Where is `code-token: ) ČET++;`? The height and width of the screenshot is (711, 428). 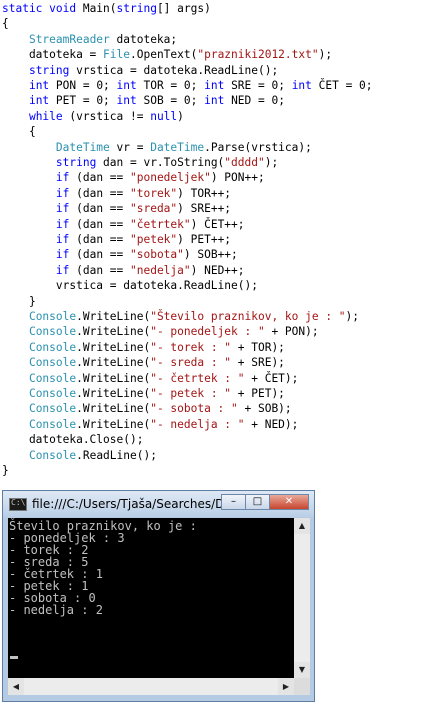
code-token: ) ČET++; is located at coordinates (217, 224).